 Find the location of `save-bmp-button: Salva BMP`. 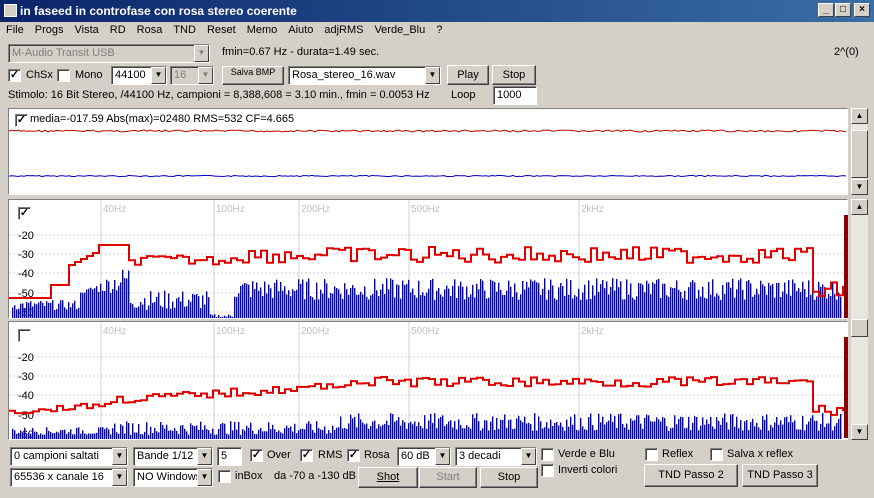

save-bmp-button: Salva BMP is located at coordinates (253, 75).